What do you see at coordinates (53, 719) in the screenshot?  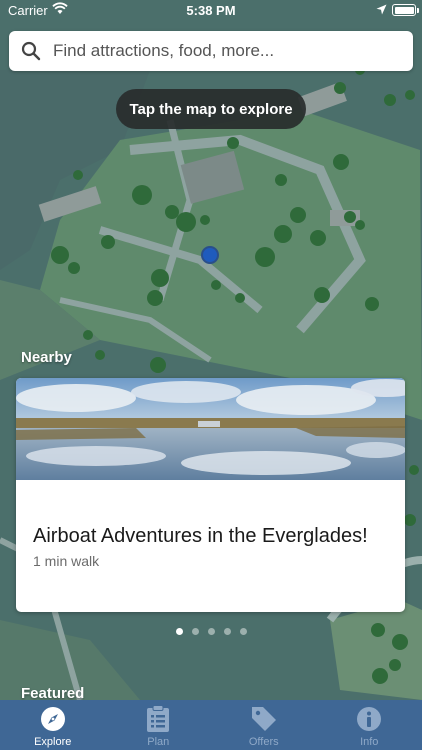 I see `compass-icon` at bounding box center [53, 719].